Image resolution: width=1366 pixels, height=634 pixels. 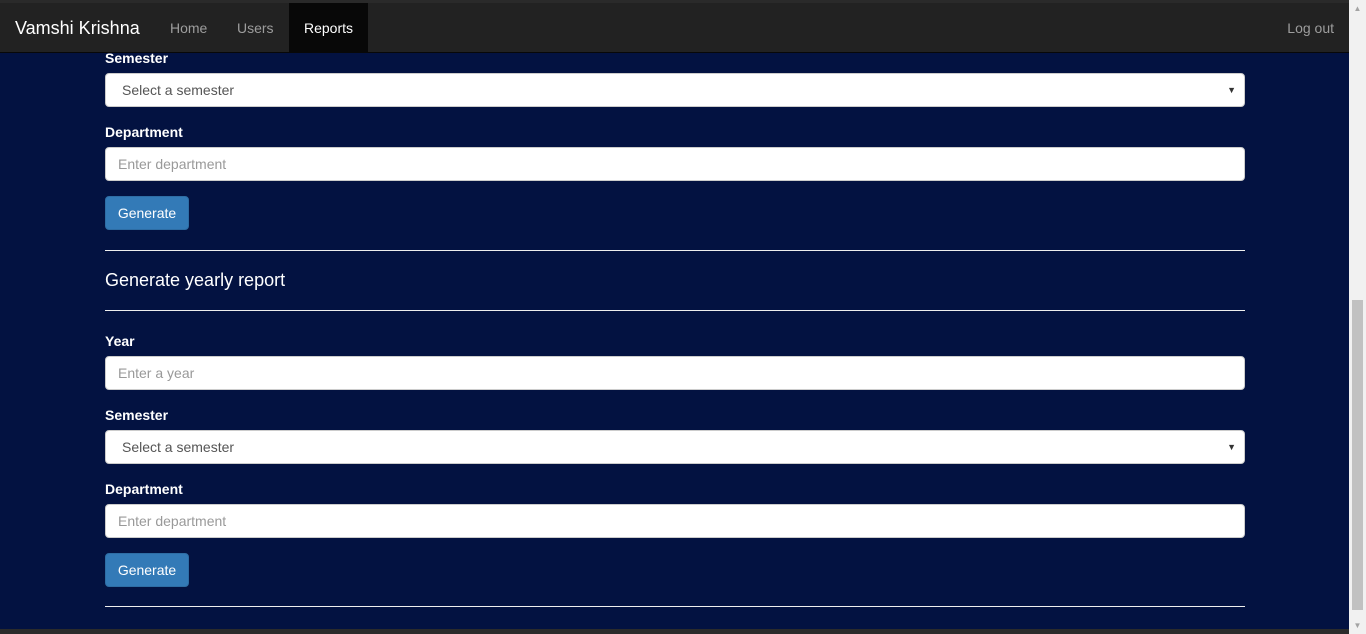 I want to click on semester-select: Select a semester ▼, so click(x=675, y=90).